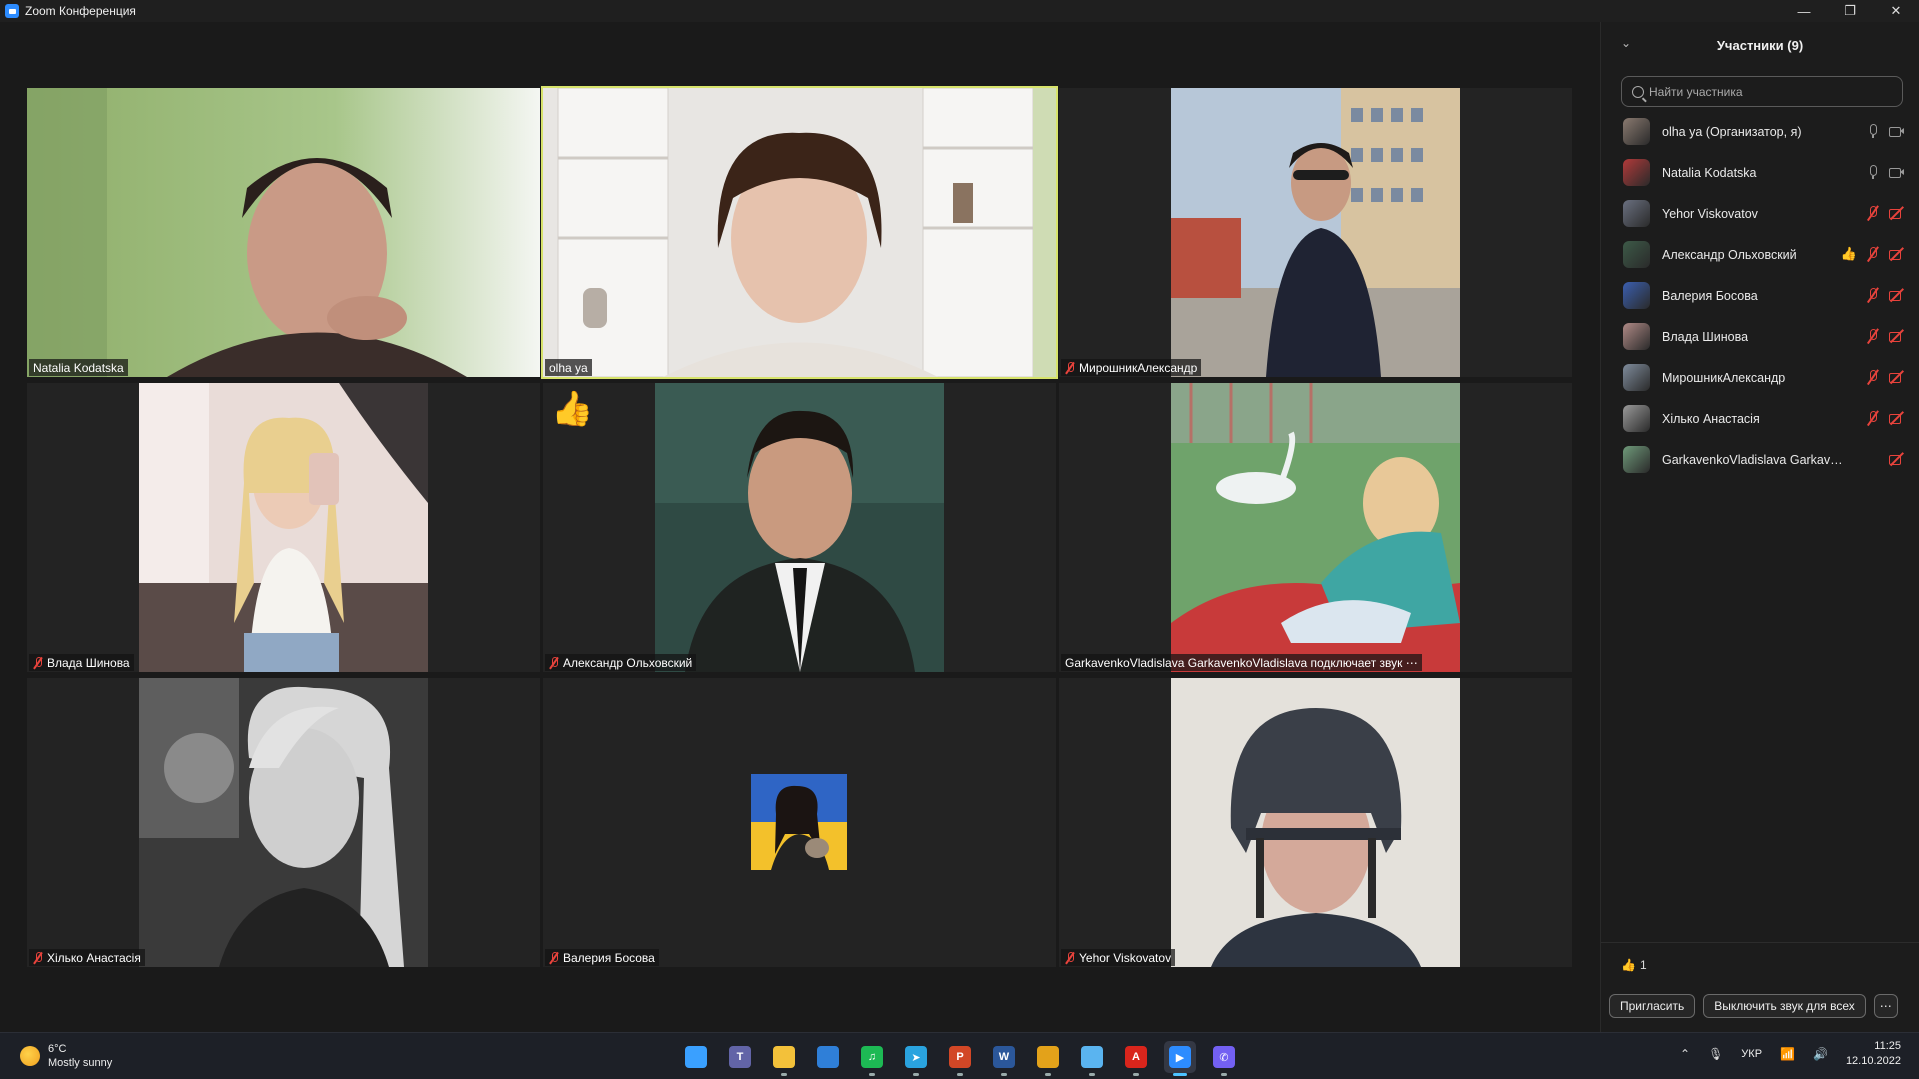 The width and height of the screenshot is (1919, 1079). What do you see at coordinates (1784, 1006) in the screenshot?
I see `mute-all-button: Выключить звук для всех` at bounding box center [1784, 1006].